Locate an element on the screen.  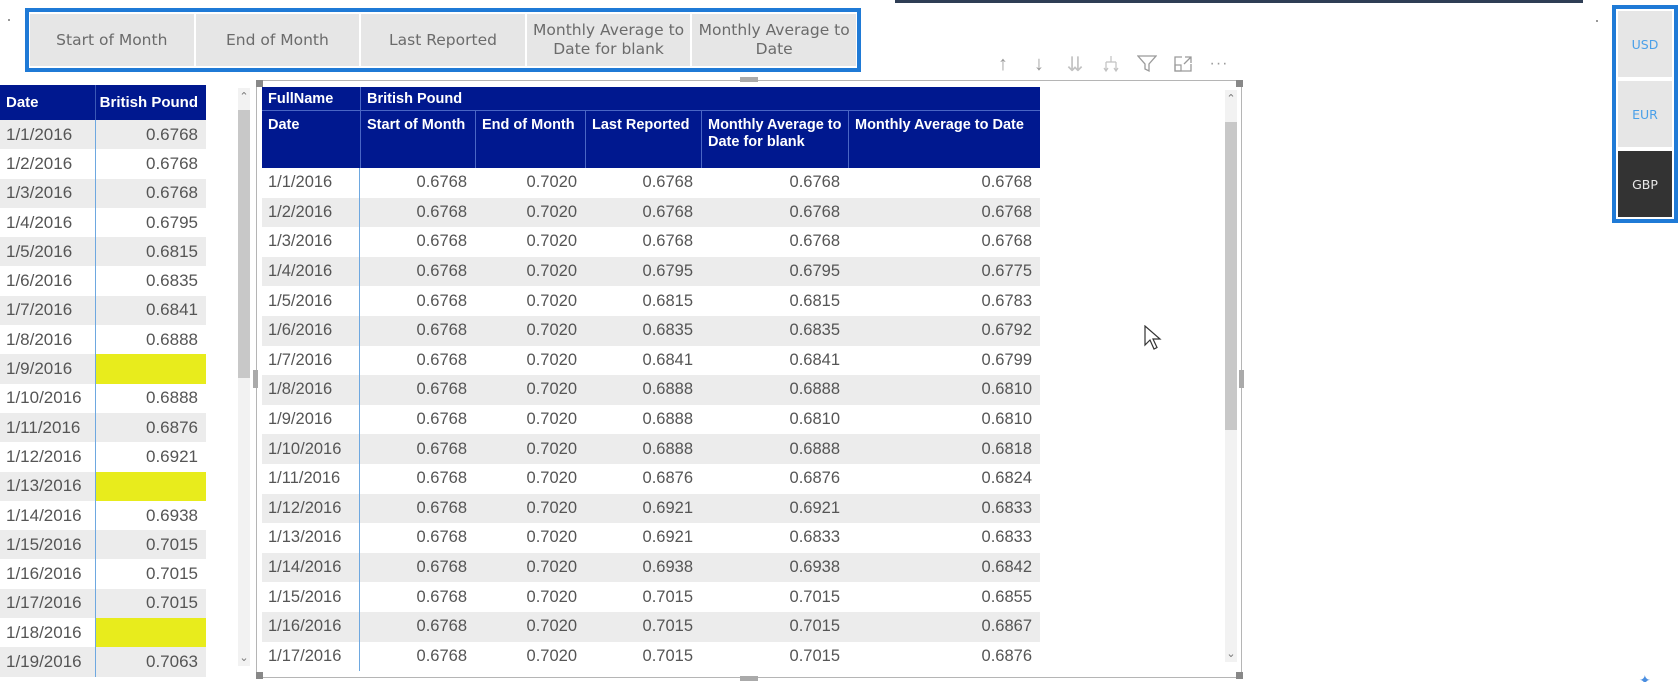
main-table-scrollbar: ⌃ ⌄ is located at coordinates (1231, 376).